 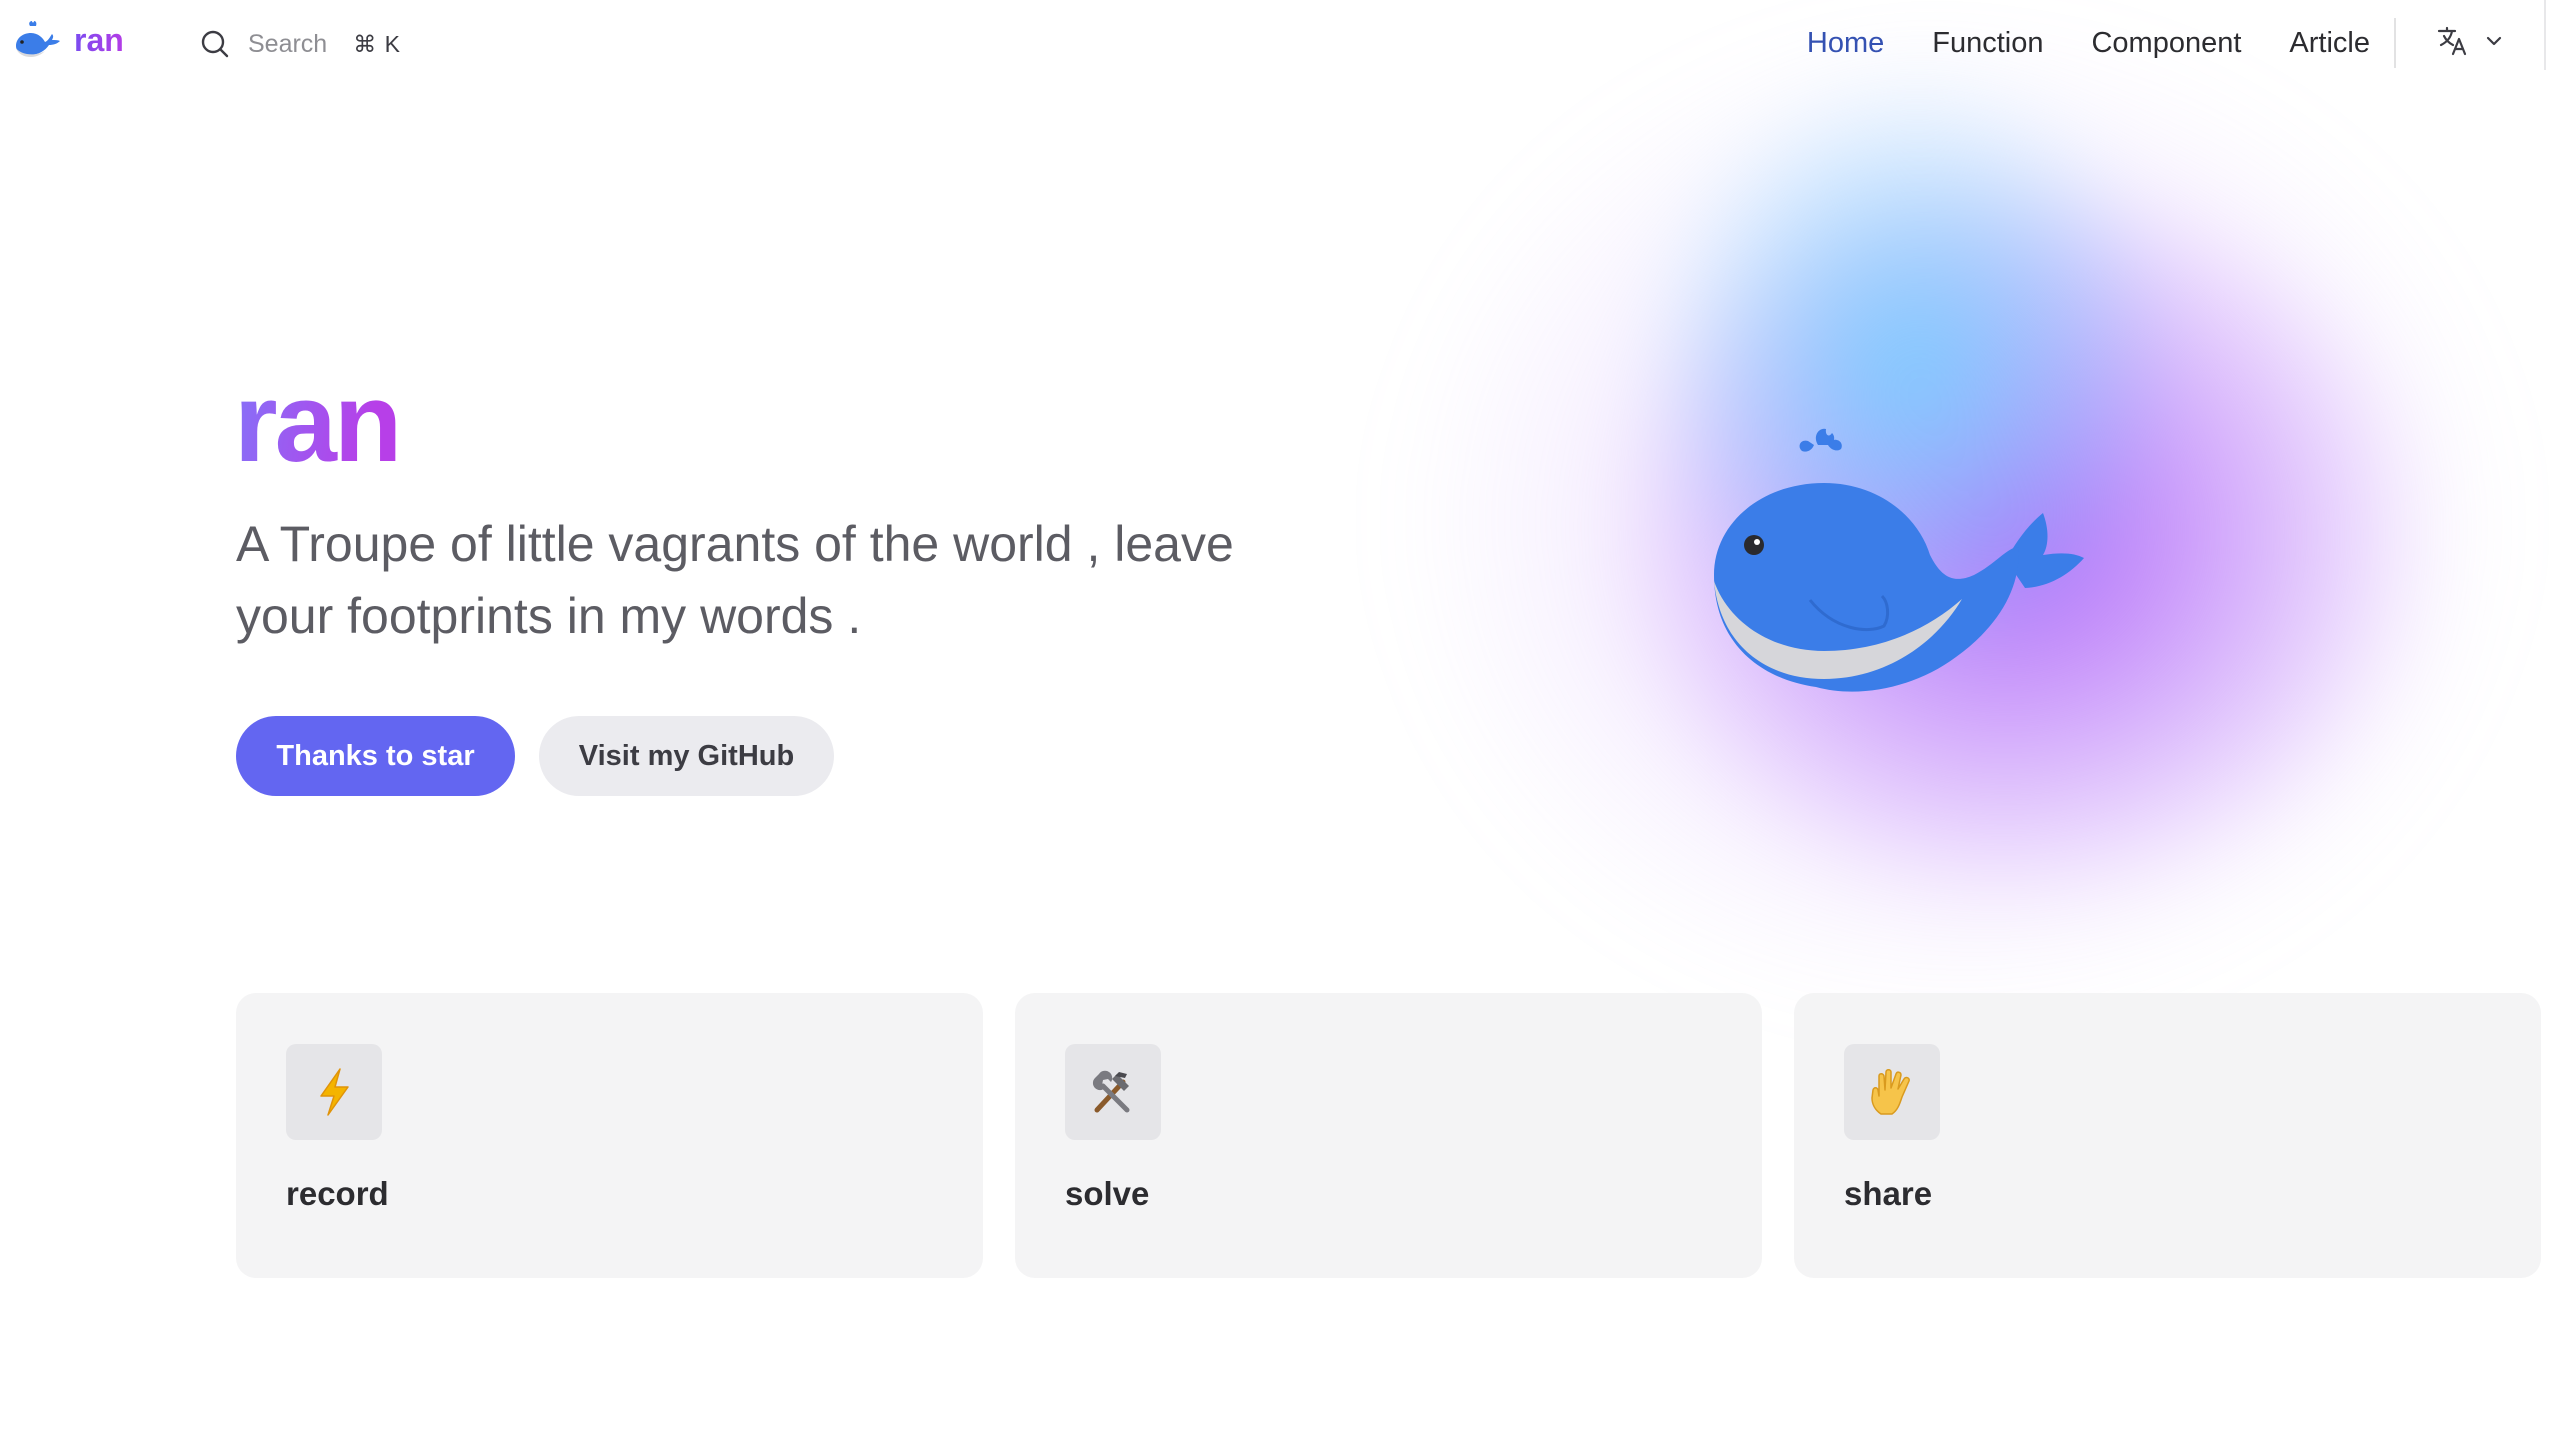 I want to click on feature-title: record, so click(x=337, y=1193).